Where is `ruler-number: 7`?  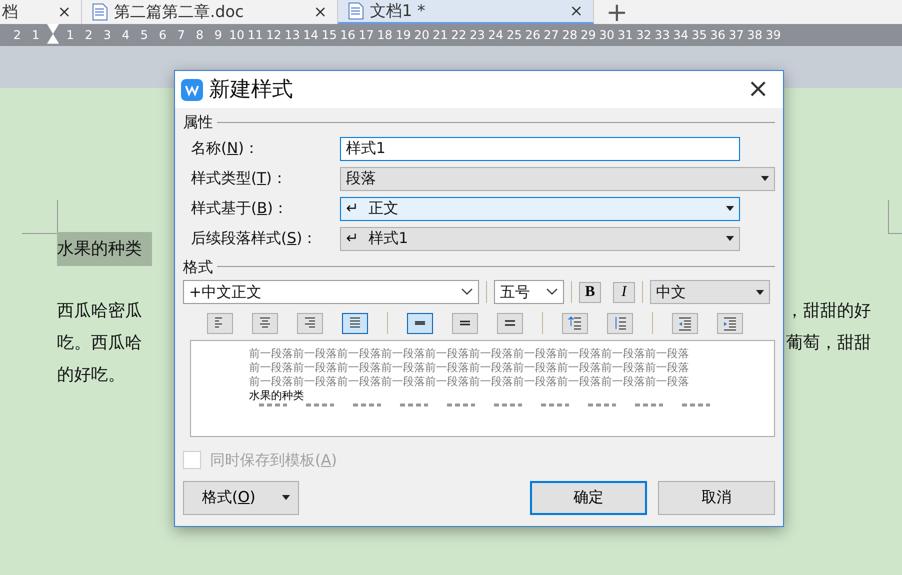
ruler-number: 7 is located at coordinates (181, 35).